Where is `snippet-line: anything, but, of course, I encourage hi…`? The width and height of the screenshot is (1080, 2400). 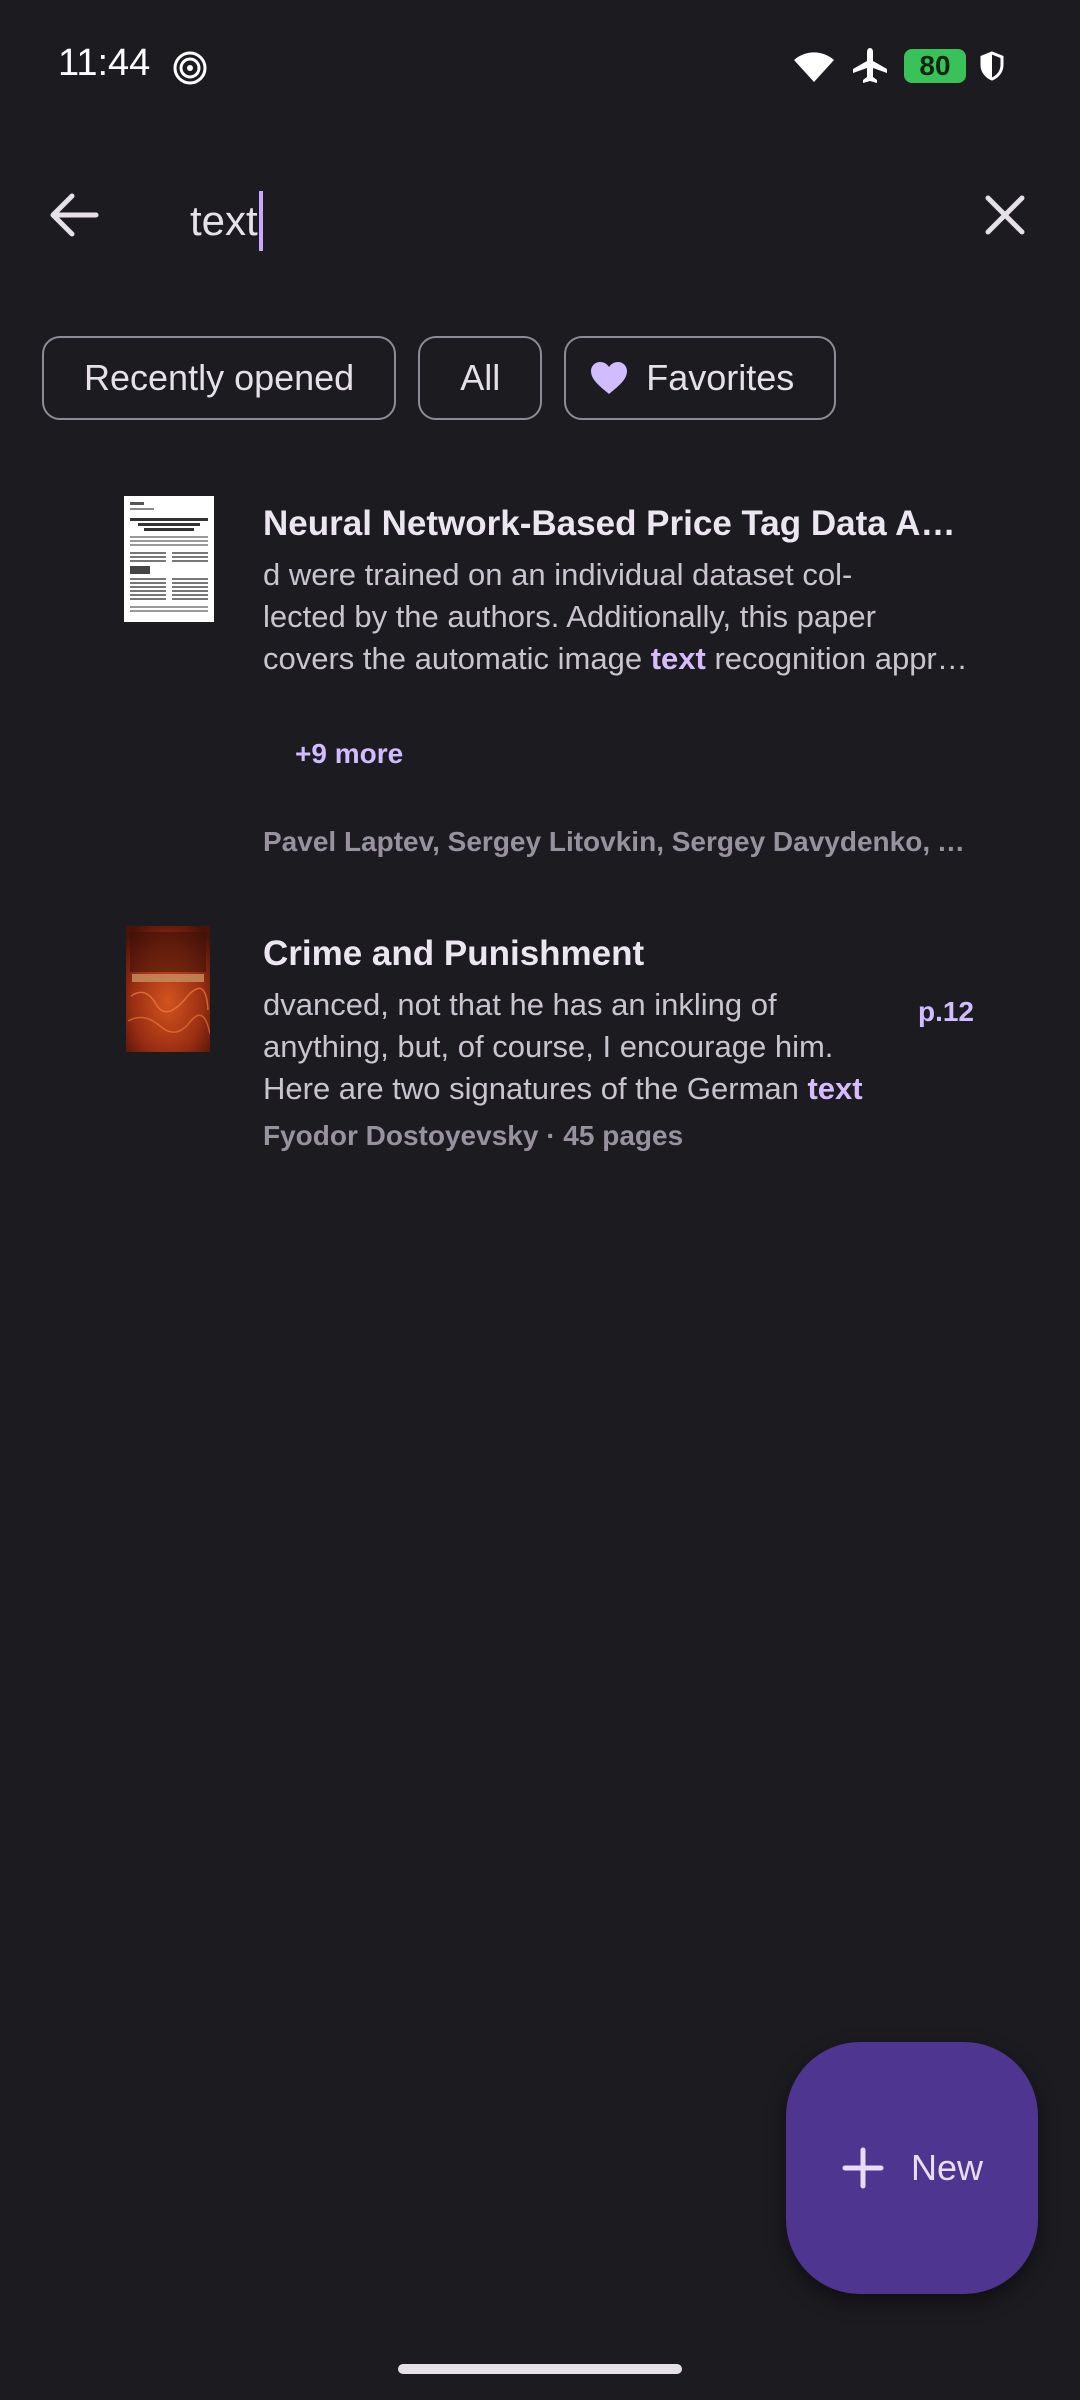 snippet-line: anything, but, of course, I encourage hi… is located at coordinates (548, 1046).